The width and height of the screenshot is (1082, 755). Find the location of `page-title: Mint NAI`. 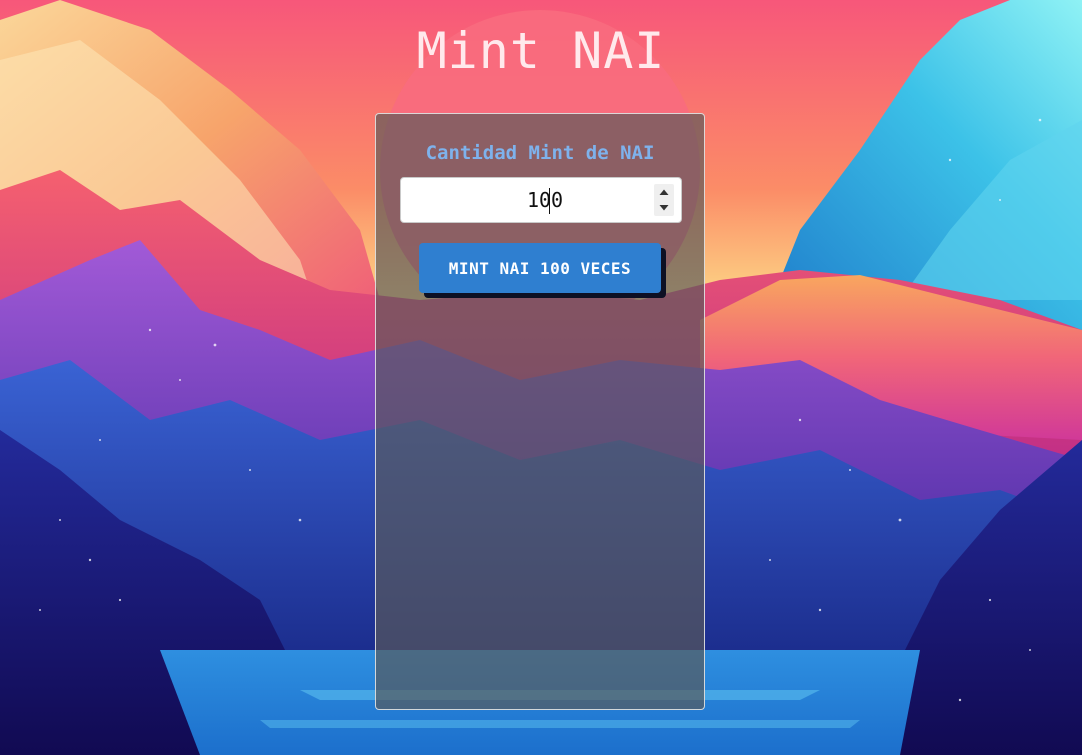

page-title: Mint NAI is located at coordinates (541, 51).